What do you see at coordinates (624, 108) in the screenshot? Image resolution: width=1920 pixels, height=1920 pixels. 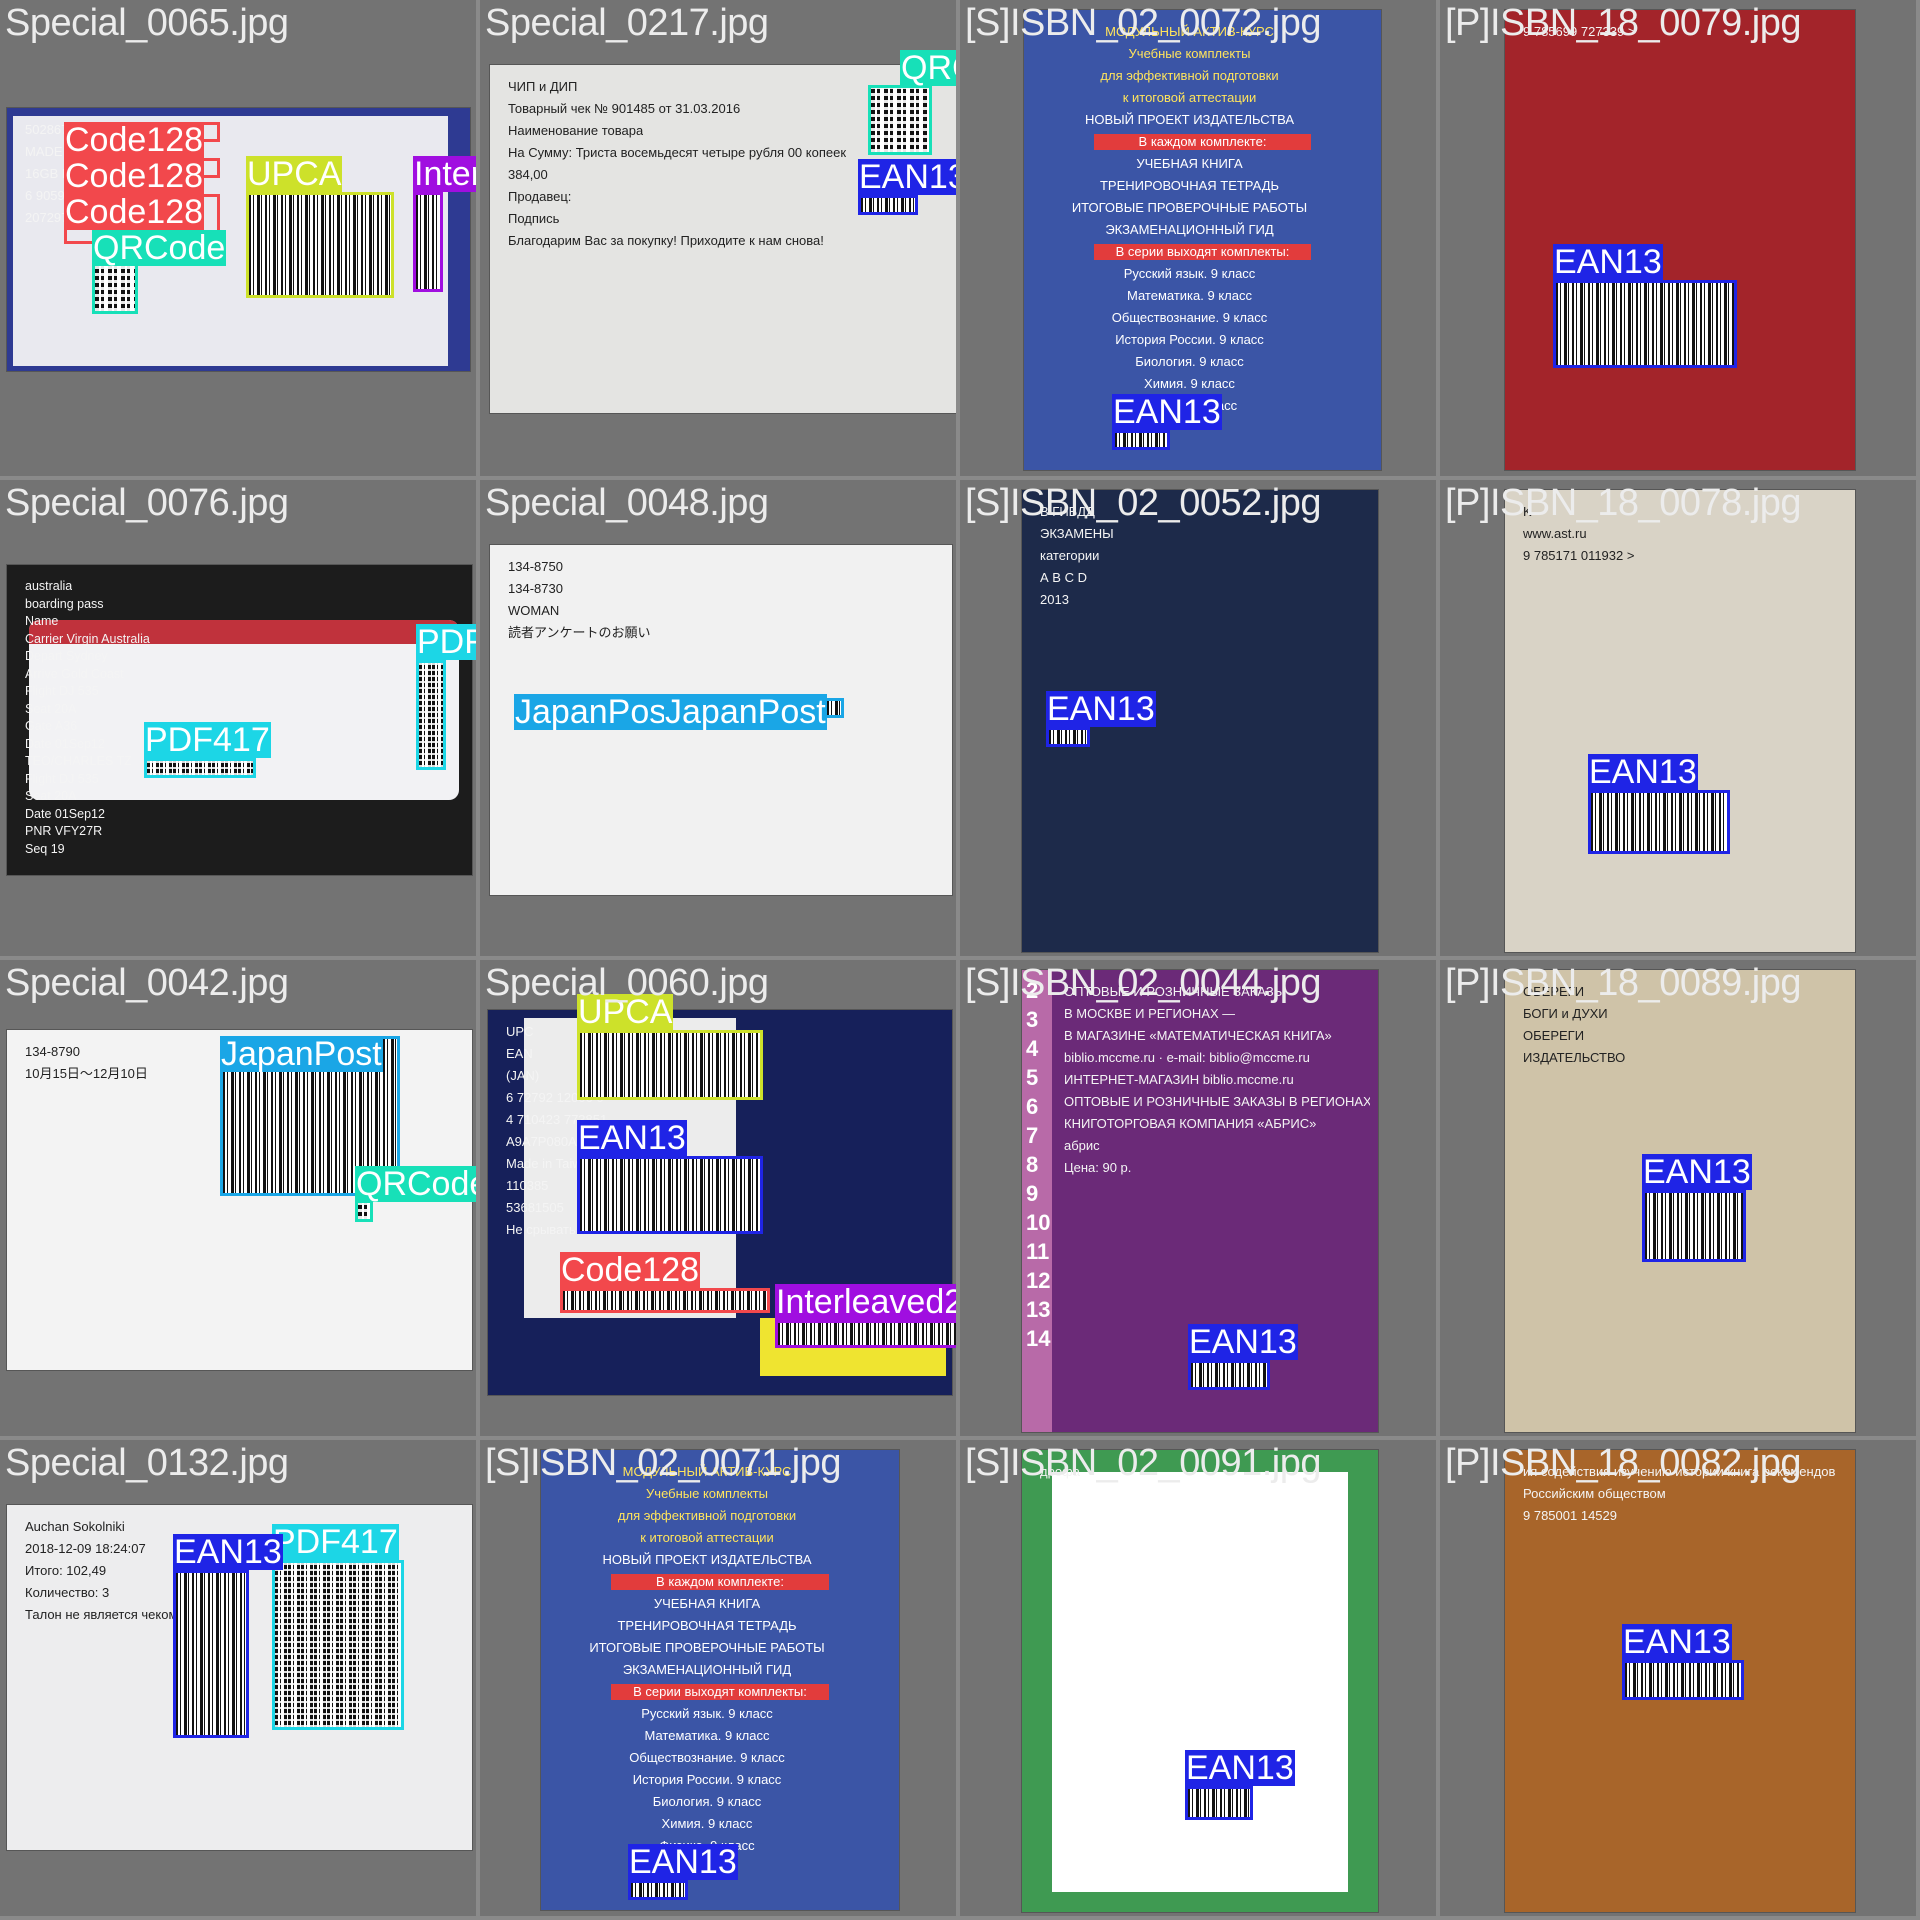 I see `image-text: Товарный чек № 901485 от 31.03.2016` at bounding box center [624, 108].